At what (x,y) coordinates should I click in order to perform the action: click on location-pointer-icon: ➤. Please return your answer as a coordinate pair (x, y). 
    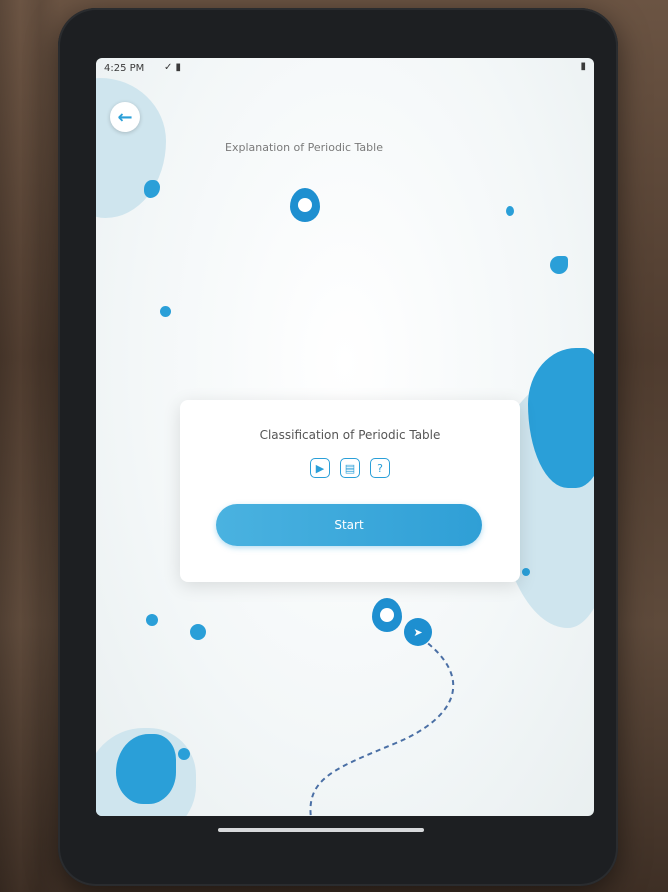
    Looking at the image, I should click on (418, 632).